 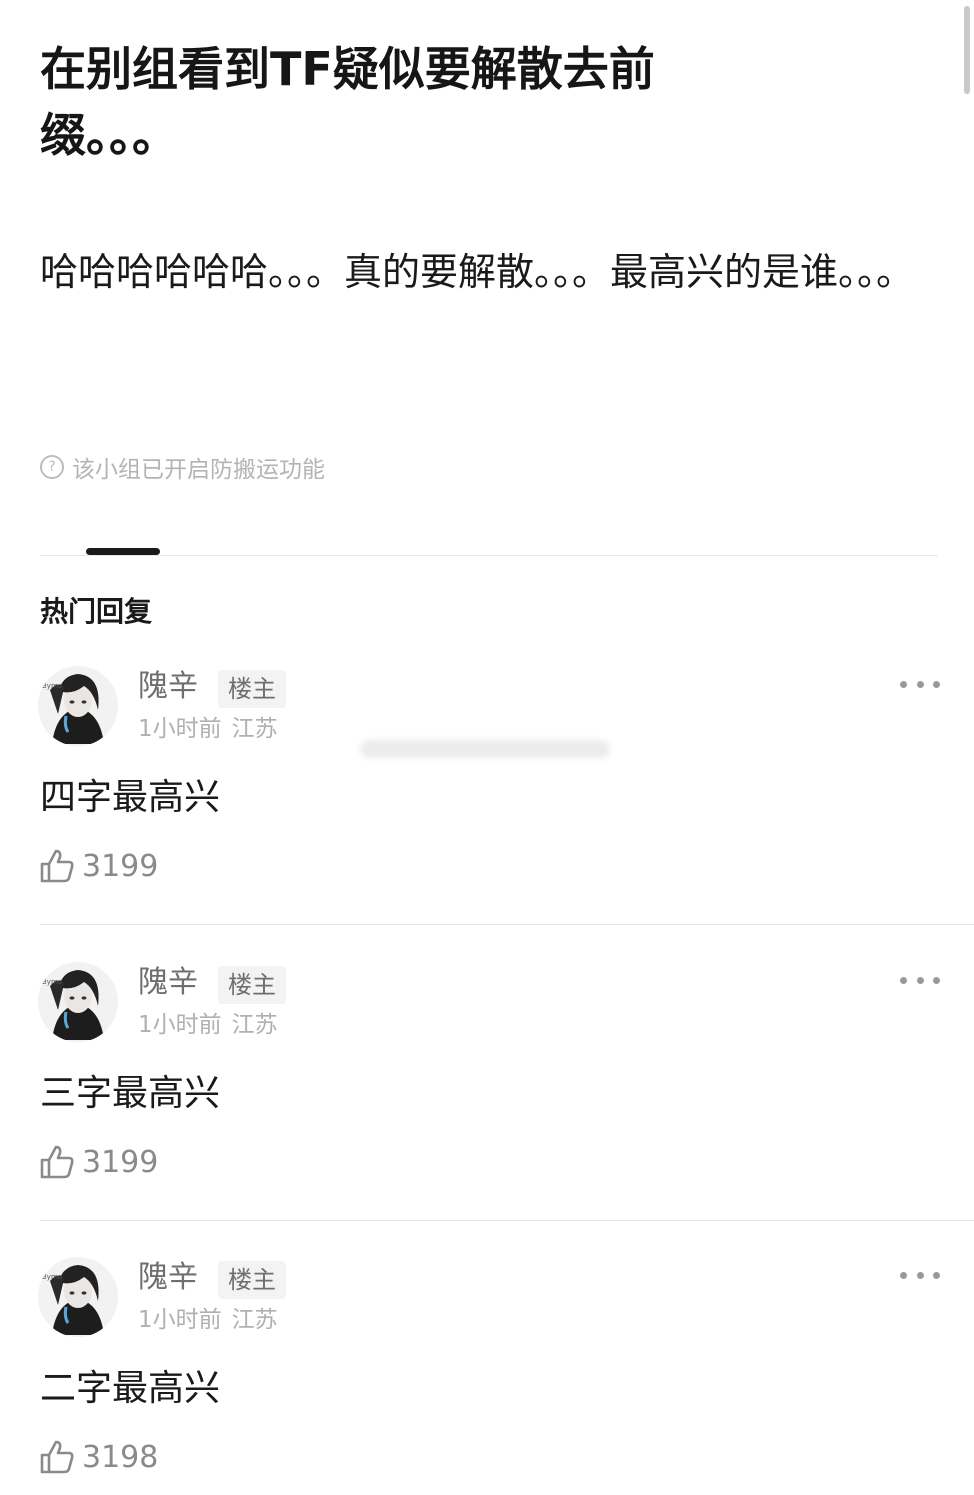 I want to click on notice-text: 该小组已开启防搬运功能, so click(x=198, y=470).